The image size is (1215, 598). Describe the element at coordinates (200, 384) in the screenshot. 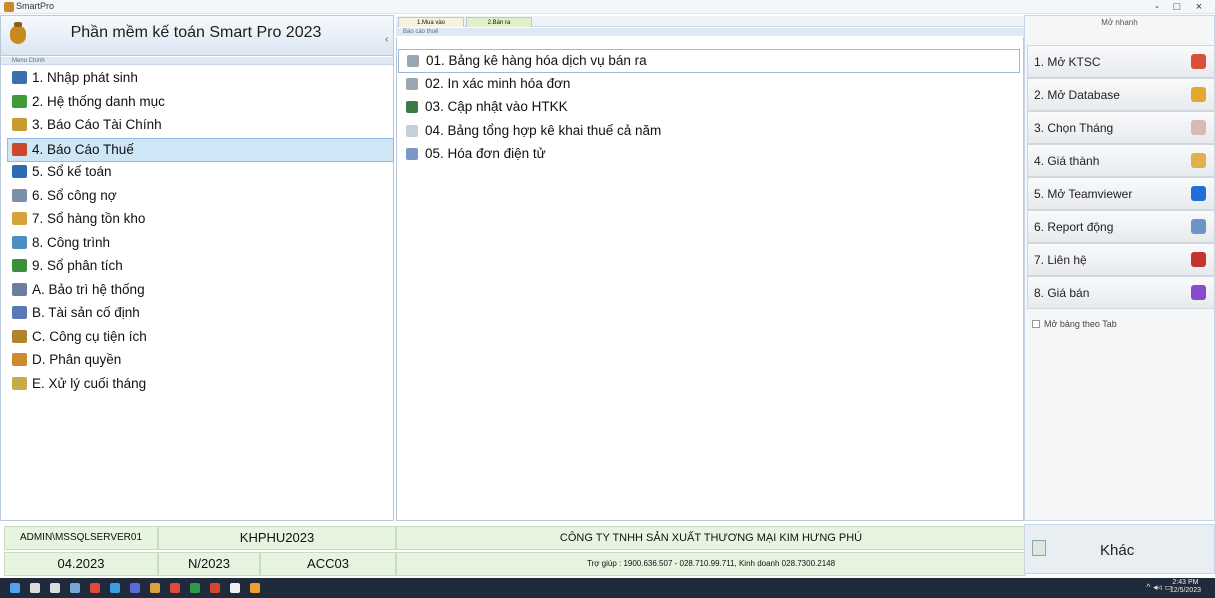

I see `menu-item: E. Xử lý cuối tháng` at that location.